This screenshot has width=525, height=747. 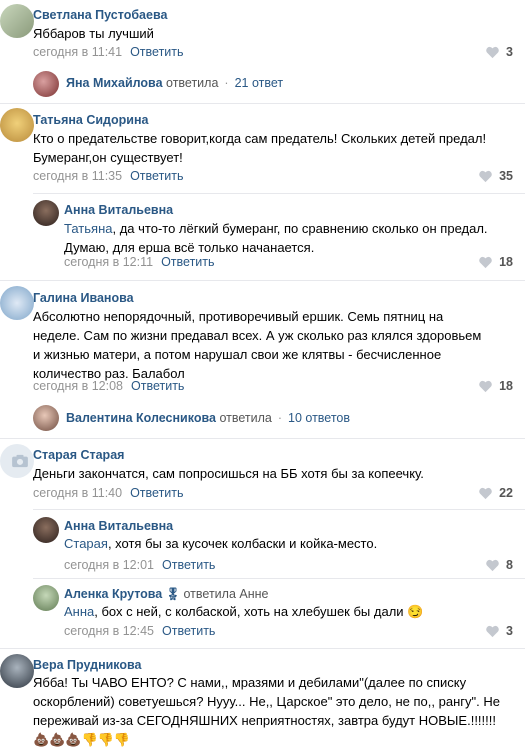 What do you see at coordinates (87, 665) in the screenshot?
I see `comment-author: Вера Прудникова` at bounding box center [87, 665].